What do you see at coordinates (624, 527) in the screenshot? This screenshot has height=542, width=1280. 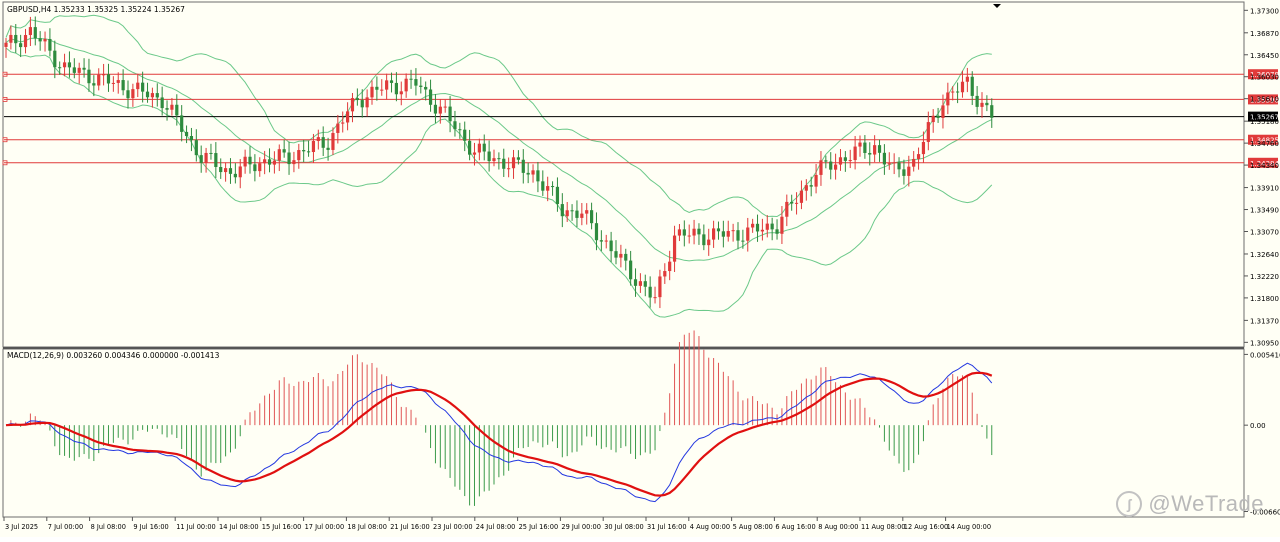 I see `time-axis-label: 30 Jul 08:00` at bounding box center [624, 527].